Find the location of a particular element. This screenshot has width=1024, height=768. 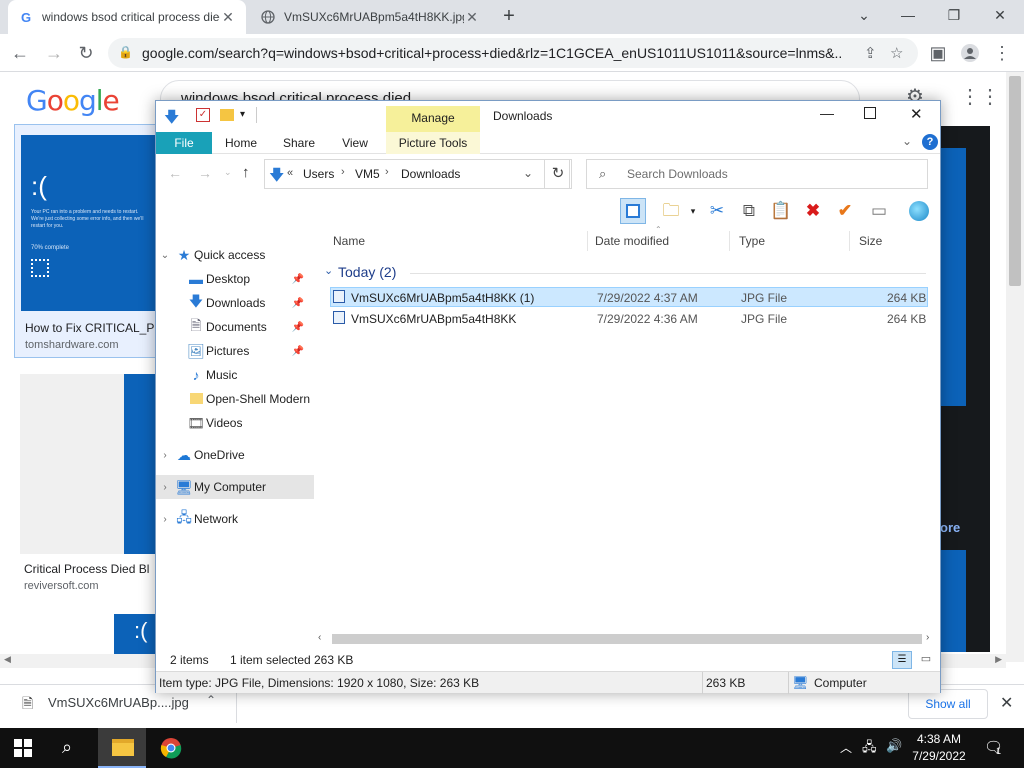

rename-check-icon: ✔ is located at coordinates (845, 211).